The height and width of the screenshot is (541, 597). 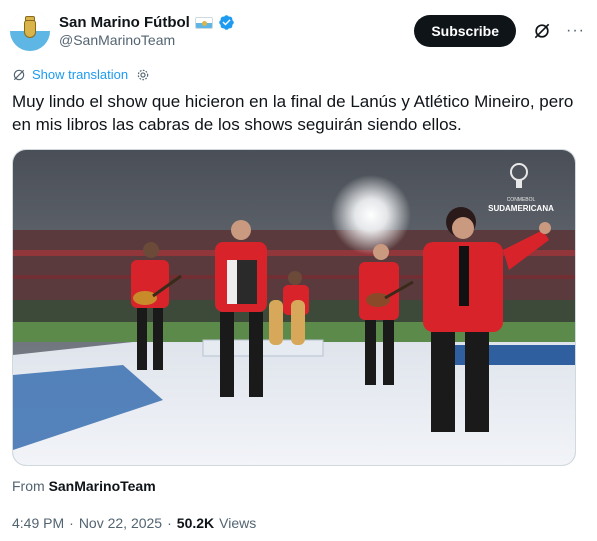 I want to click on watermark-top: CONMEBOL, so click(x=521, y=200).